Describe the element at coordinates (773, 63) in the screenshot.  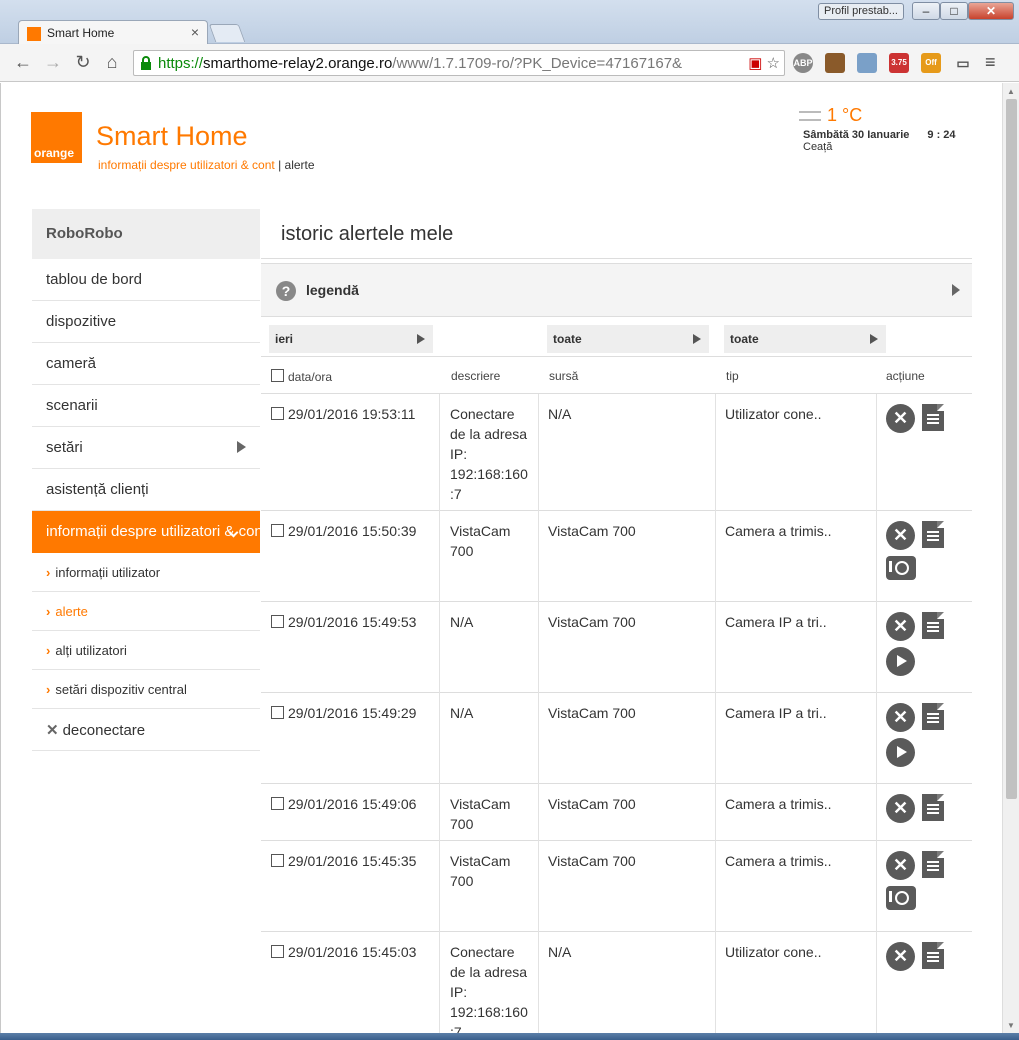
I see `bookmark-star-icon: ☆` at that location.